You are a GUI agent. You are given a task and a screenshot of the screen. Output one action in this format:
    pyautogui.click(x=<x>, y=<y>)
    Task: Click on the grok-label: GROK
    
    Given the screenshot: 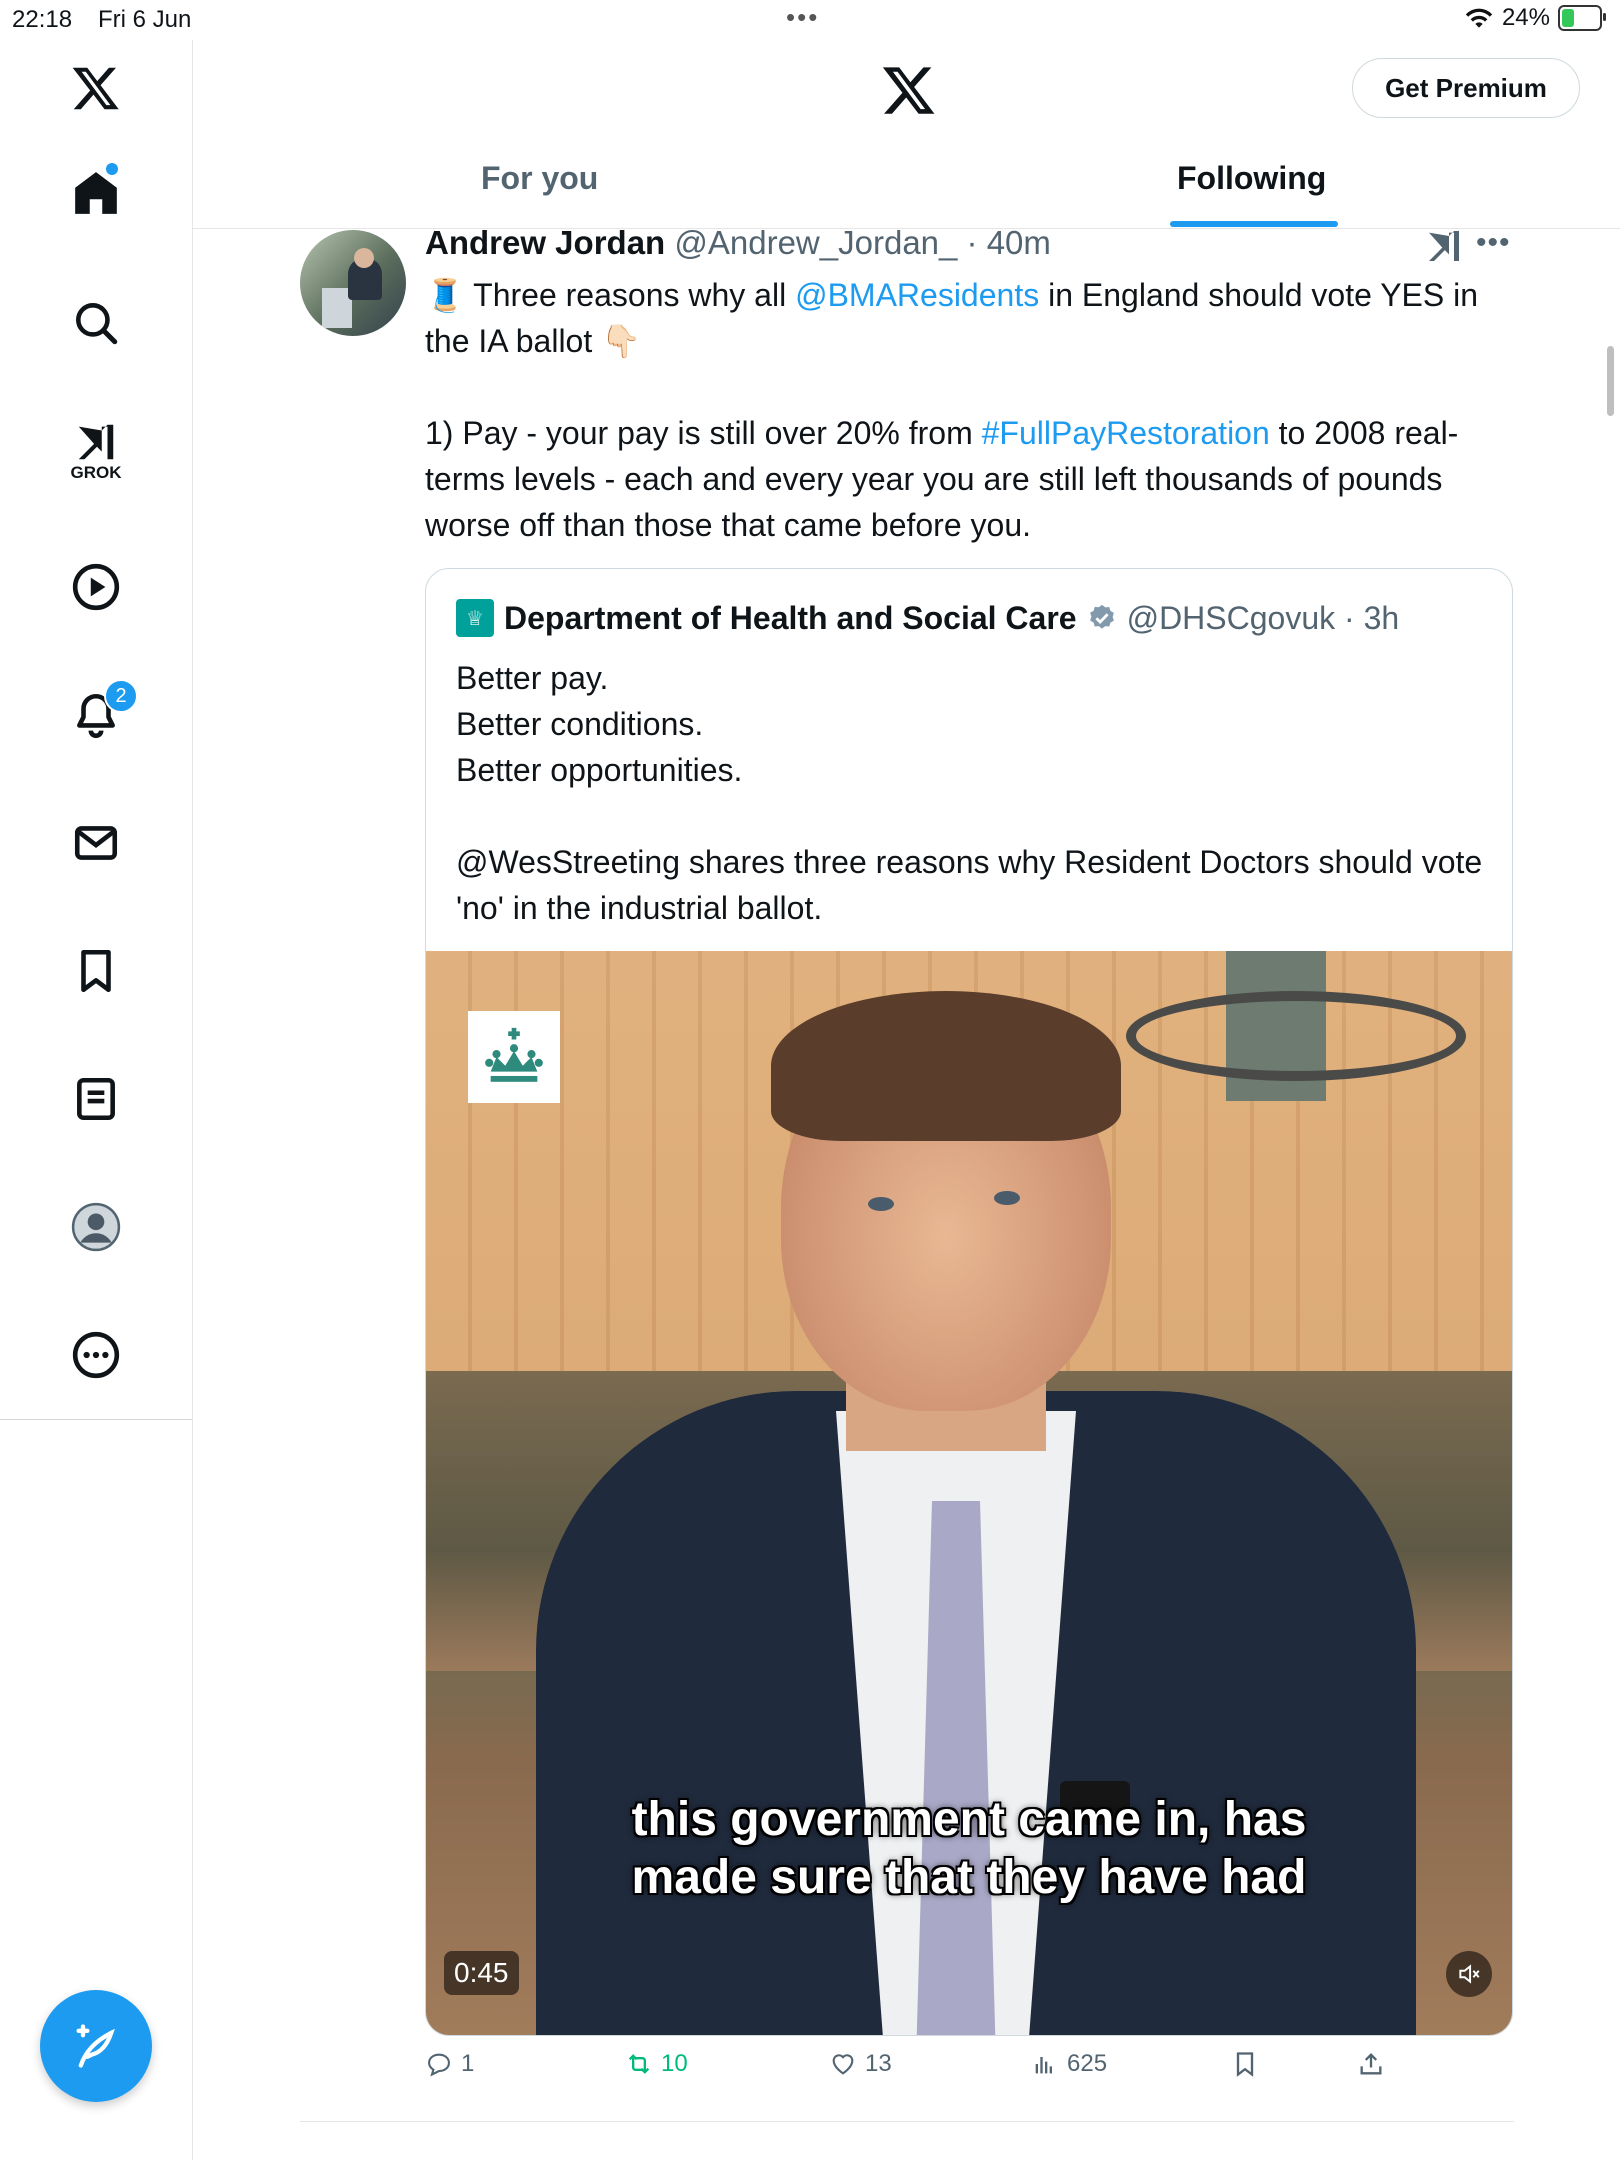 What is the action you would take?
    pyautogui.click(x=96, y=472)
    